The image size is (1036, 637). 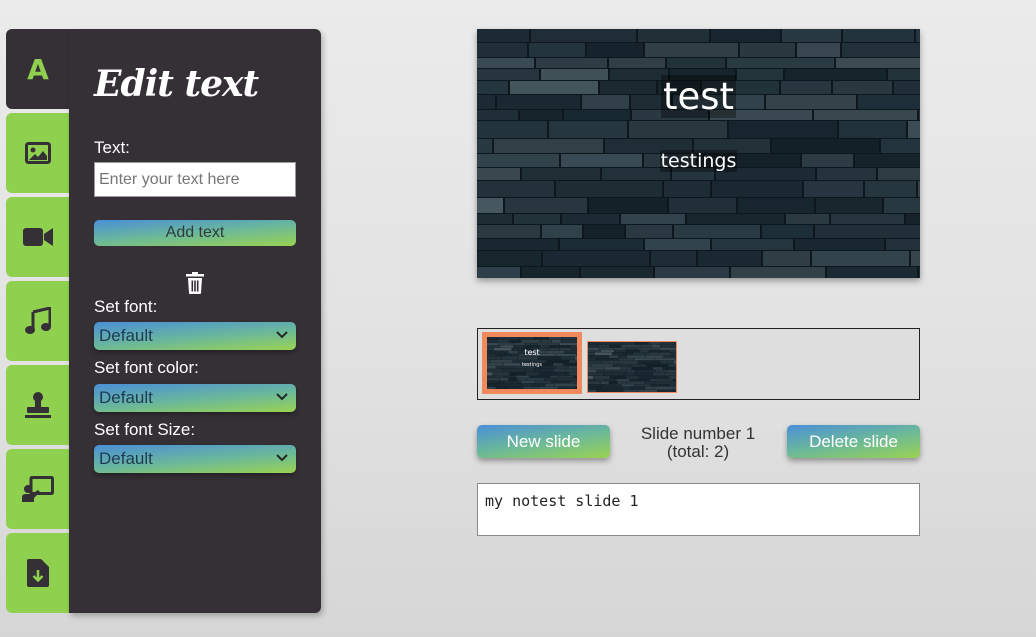 I want to click on export-tab, so click(x=38, y=573).